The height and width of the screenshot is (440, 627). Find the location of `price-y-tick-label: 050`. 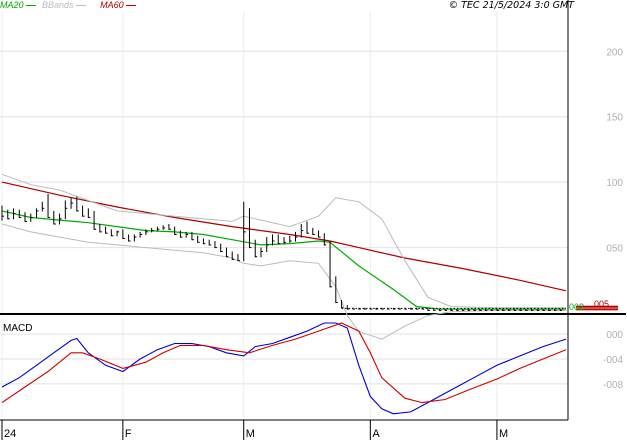

price-y-tick-label: 050 is located at coordinates (614, 249).